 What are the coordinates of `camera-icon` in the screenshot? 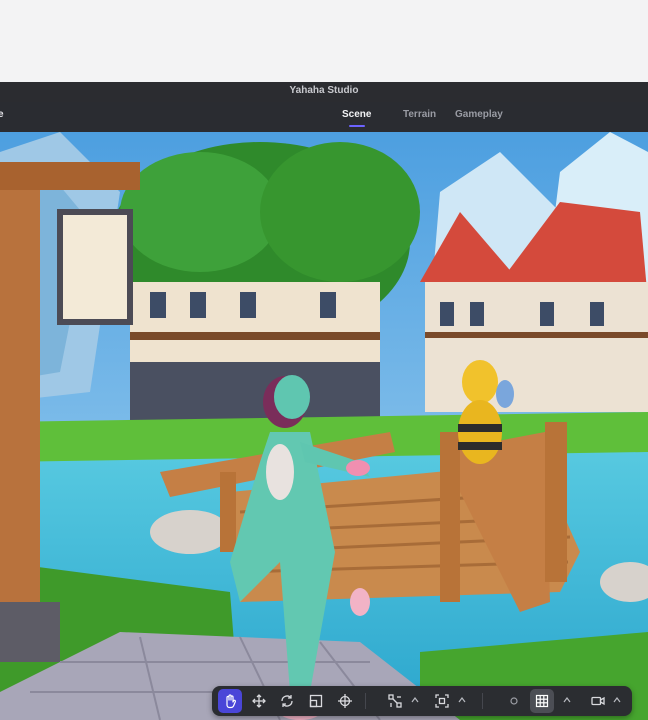 It's located at (598, 701).